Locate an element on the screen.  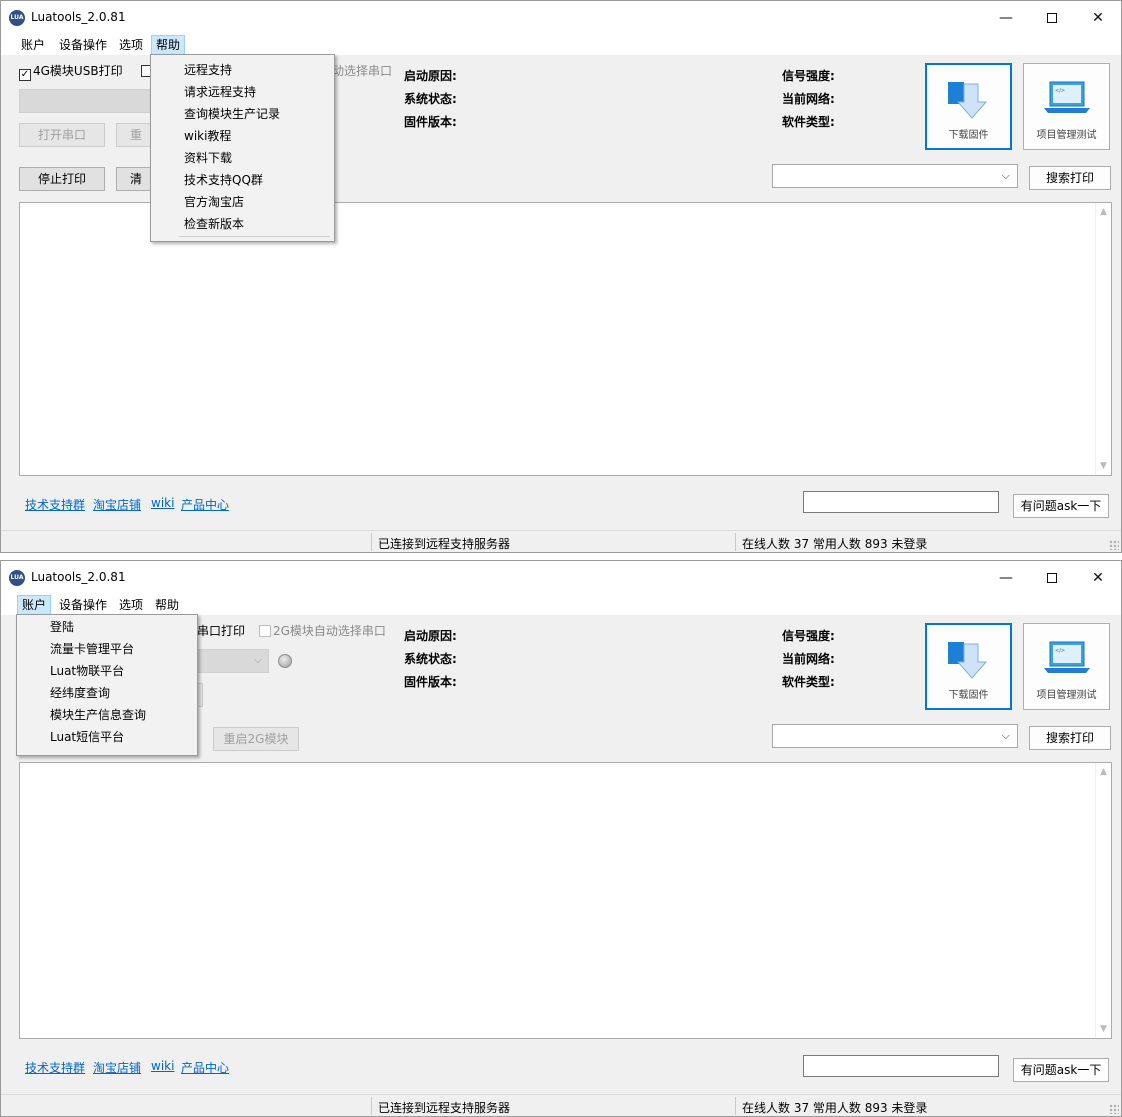
menu-item-latlng-query: 经纬度查询 is located at coordinates (80, 693).